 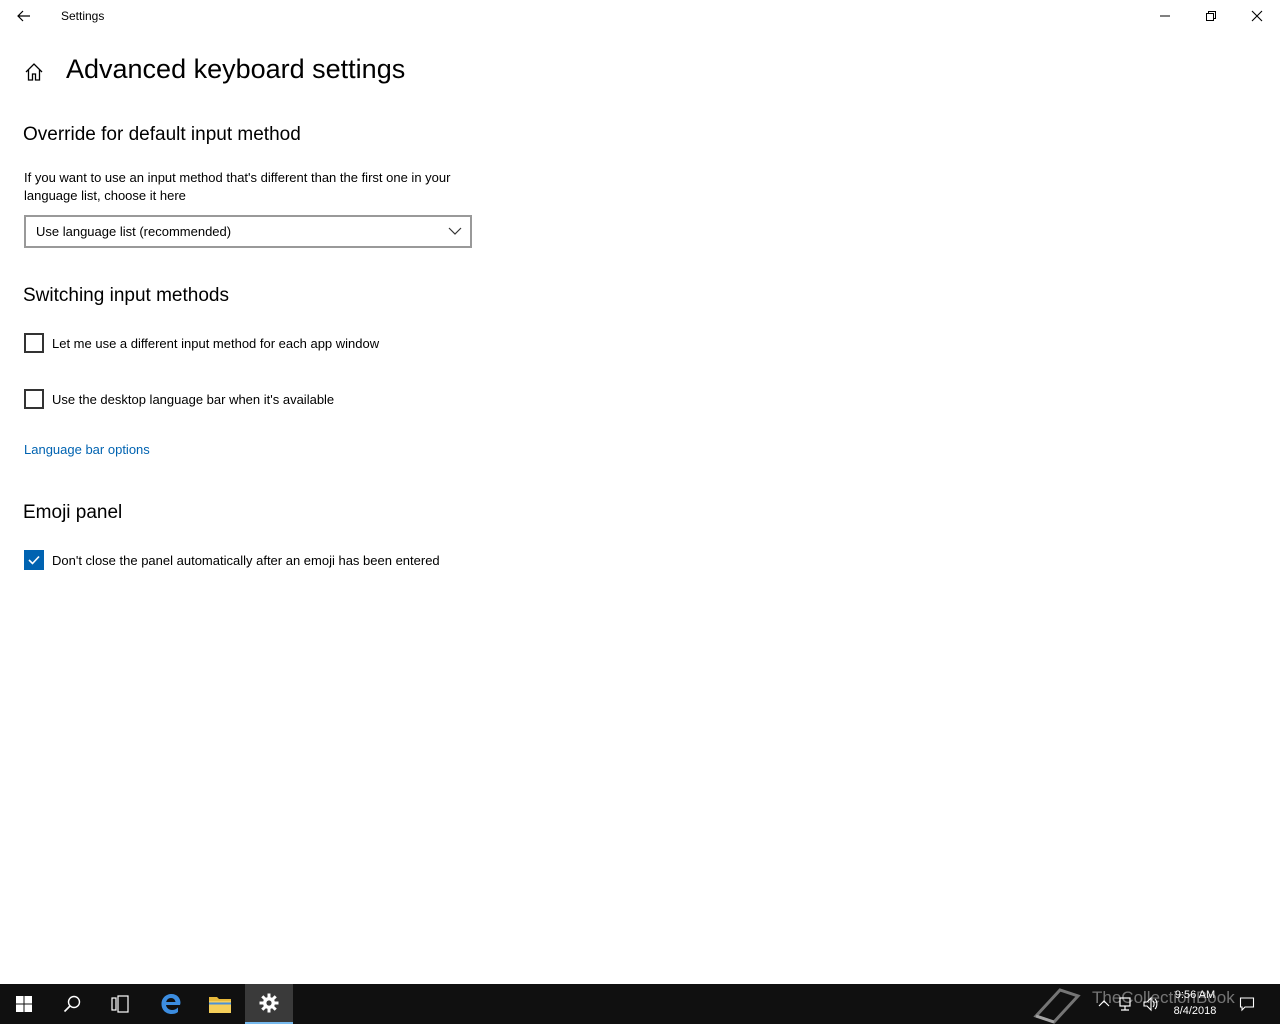 I want to click on close-button, so click(x=1257, y=16).